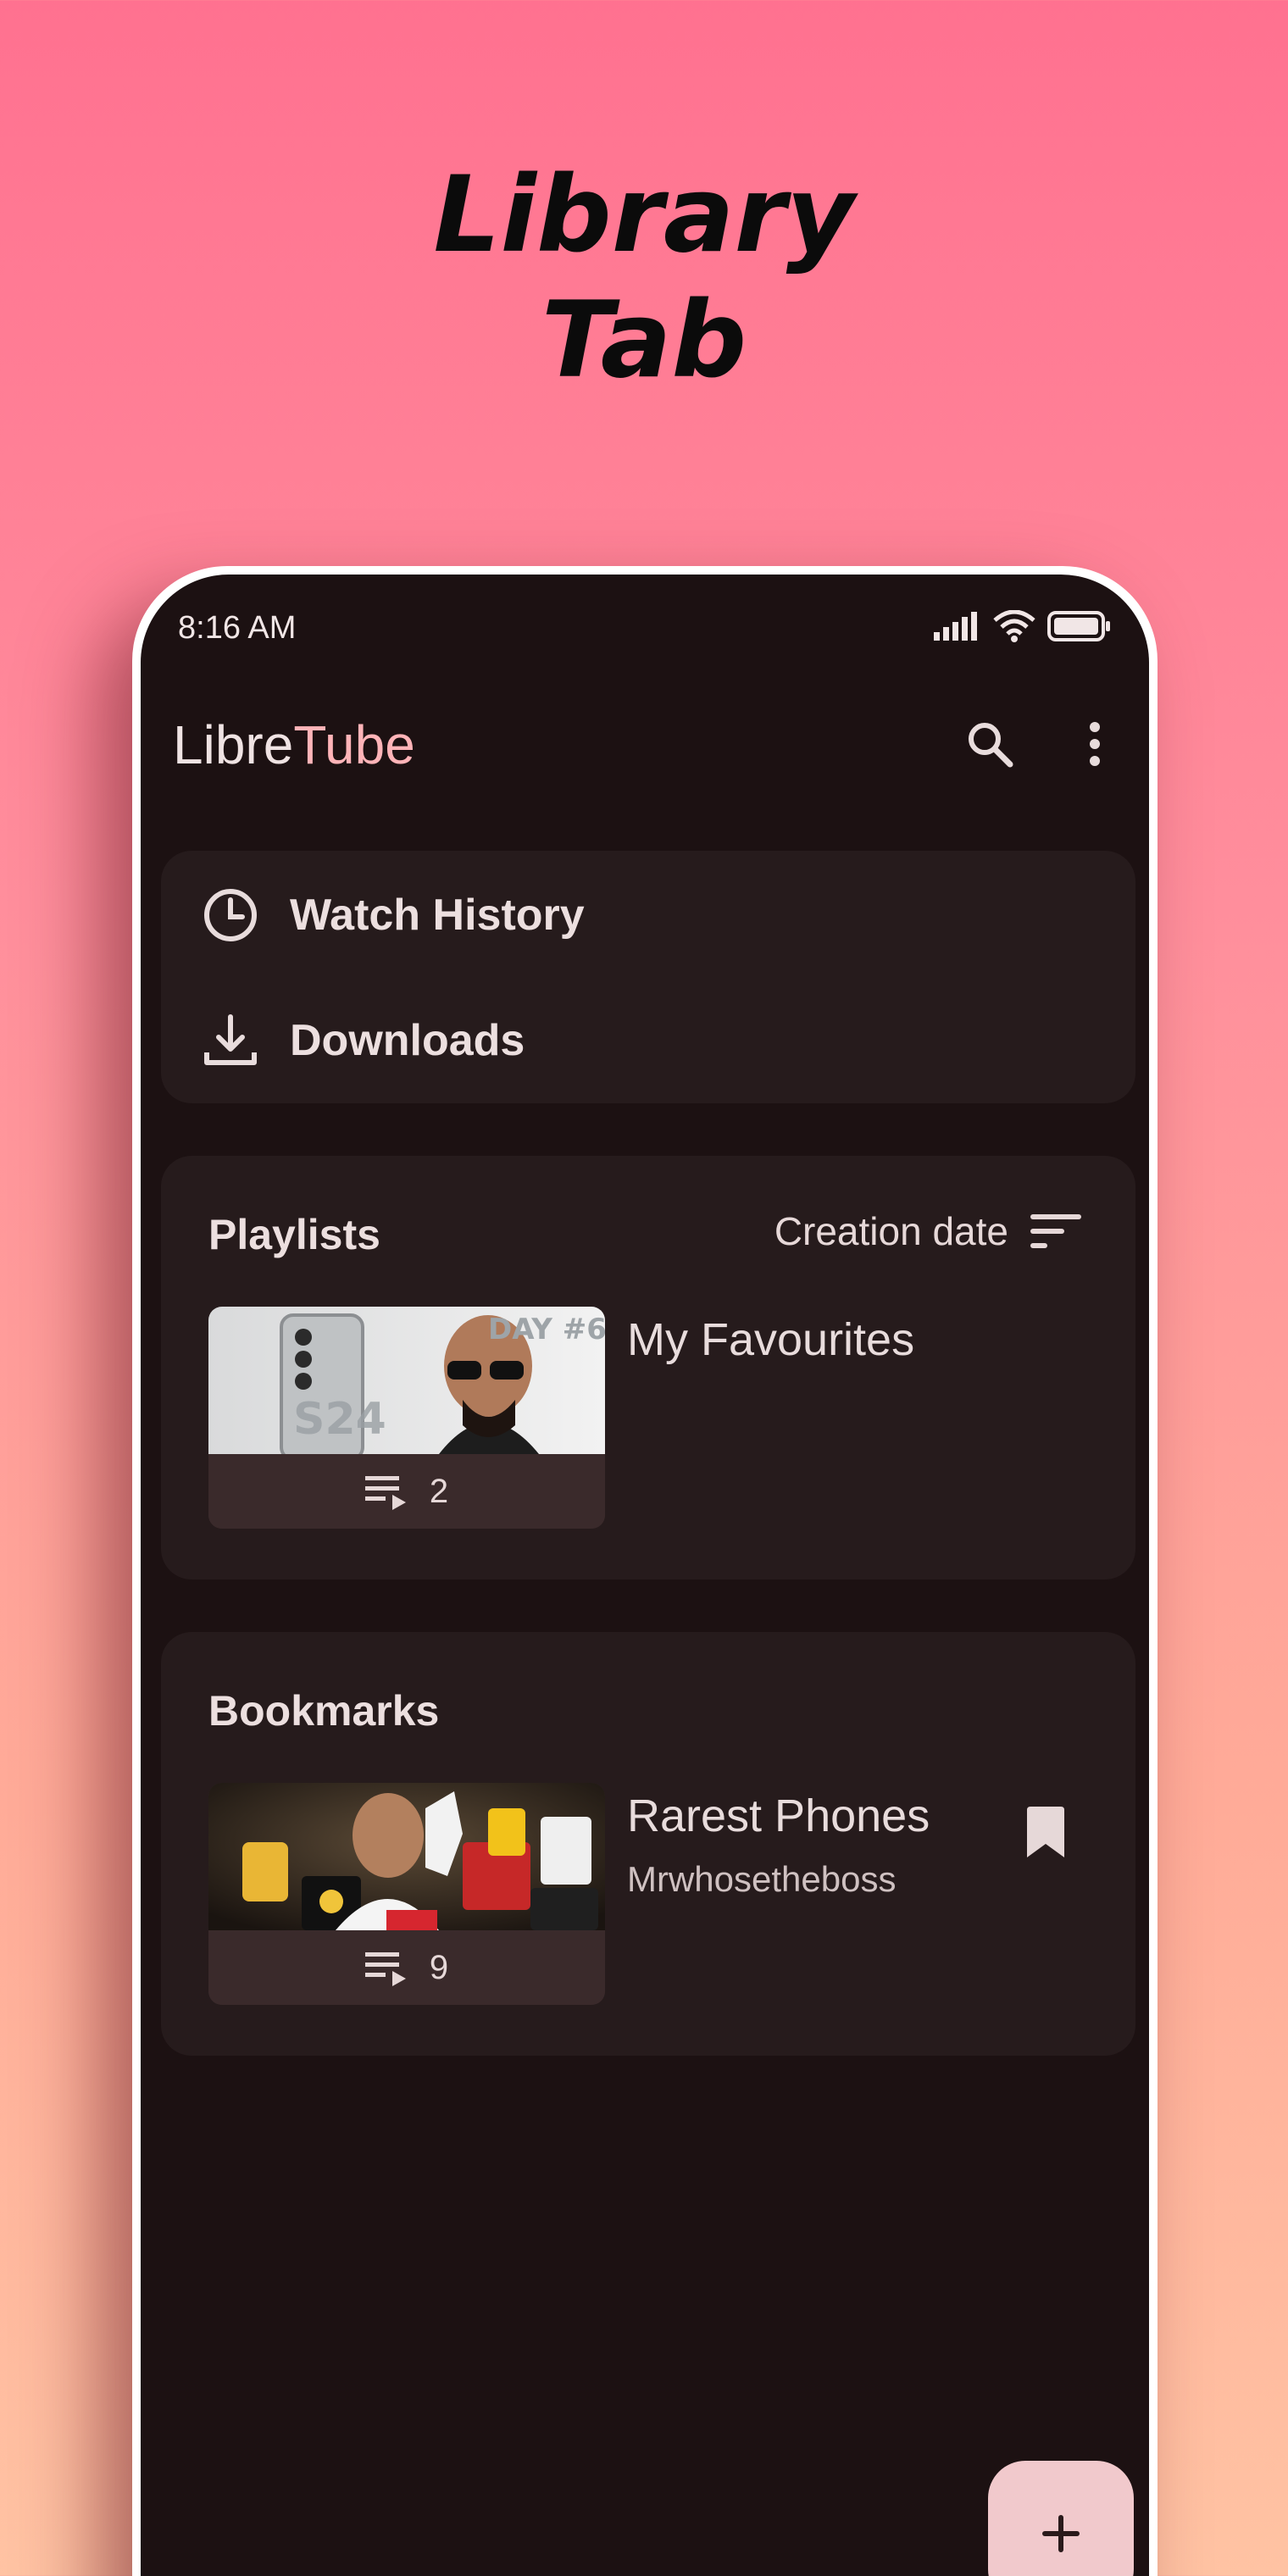 This screenshot has width=1288, height=2576. Describe the element at coordinates (891, 1231) in the screenshot. I see `sort-label: Creation date` at that location.